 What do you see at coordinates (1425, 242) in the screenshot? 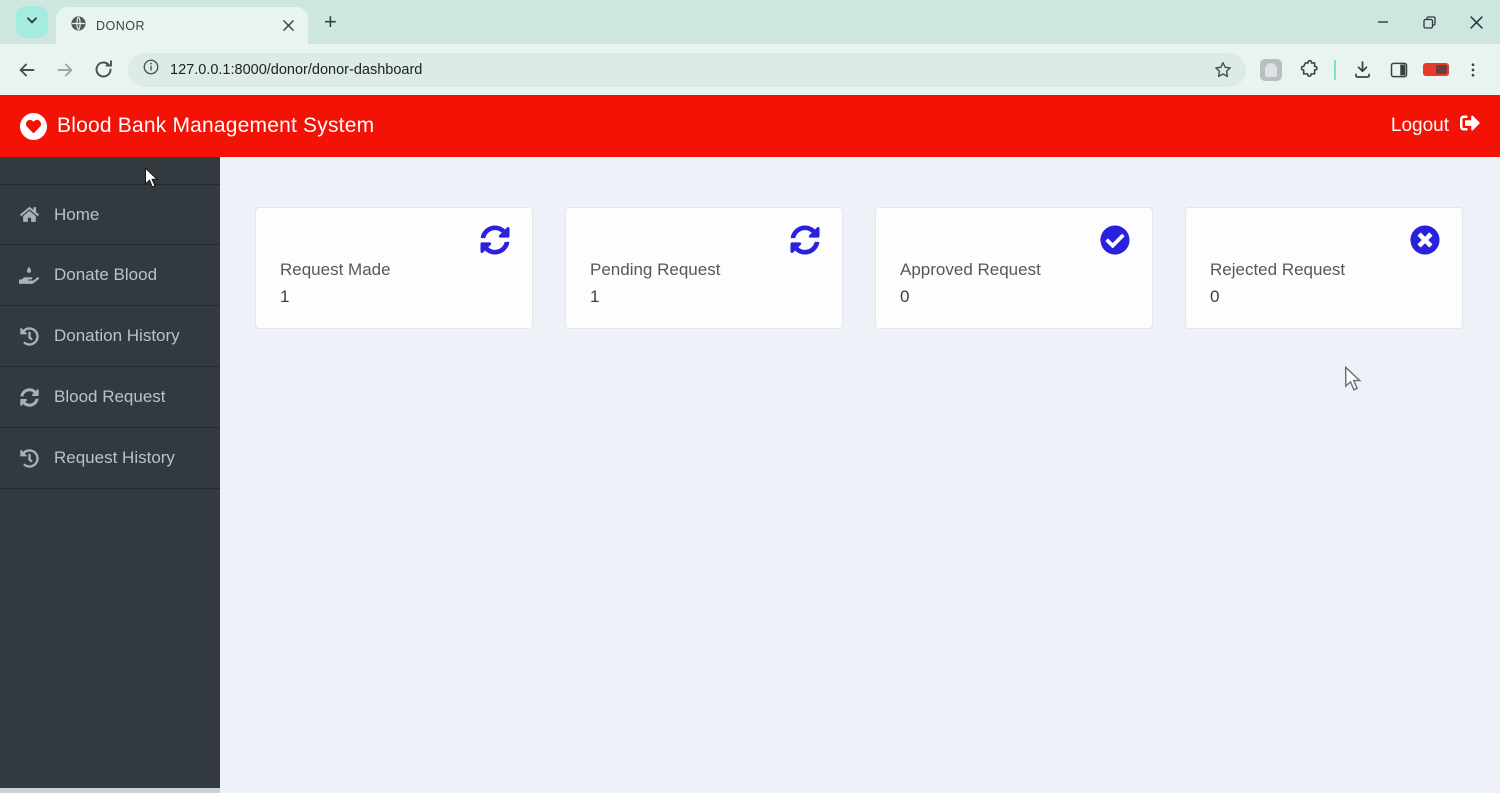
I see `times-circle-icon` at bounding box center [1425, 242].